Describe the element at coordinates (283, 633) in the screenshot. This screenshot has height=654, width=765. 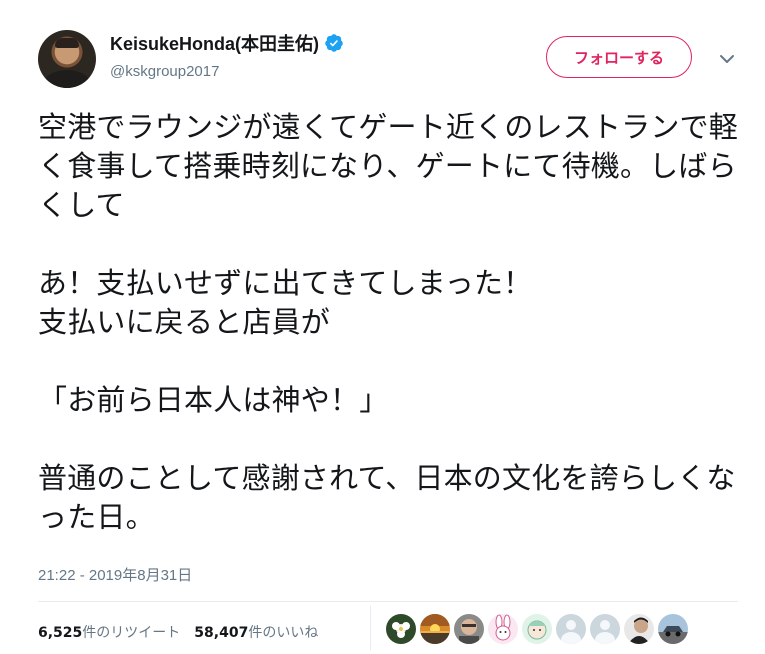
I see `like-label: 件のいいね` at that location.